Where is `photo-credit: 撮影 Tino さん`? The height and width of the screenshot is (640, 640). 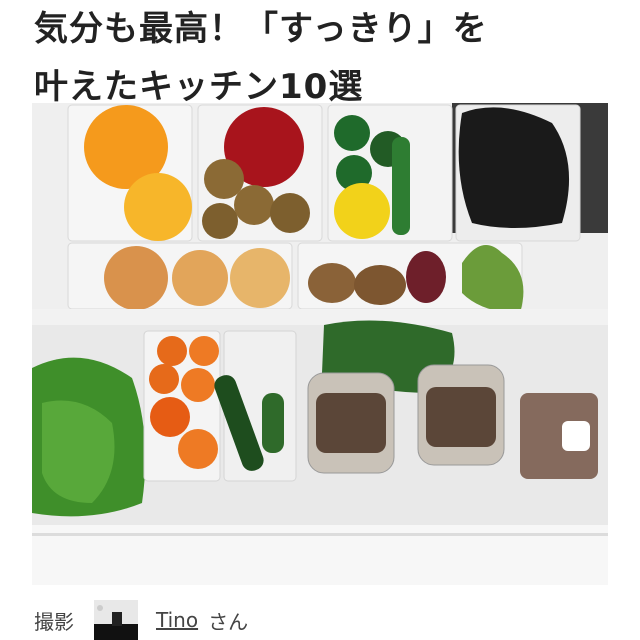 photo-credit: 撮影 Tino さん is located at coordinates (314, 620).